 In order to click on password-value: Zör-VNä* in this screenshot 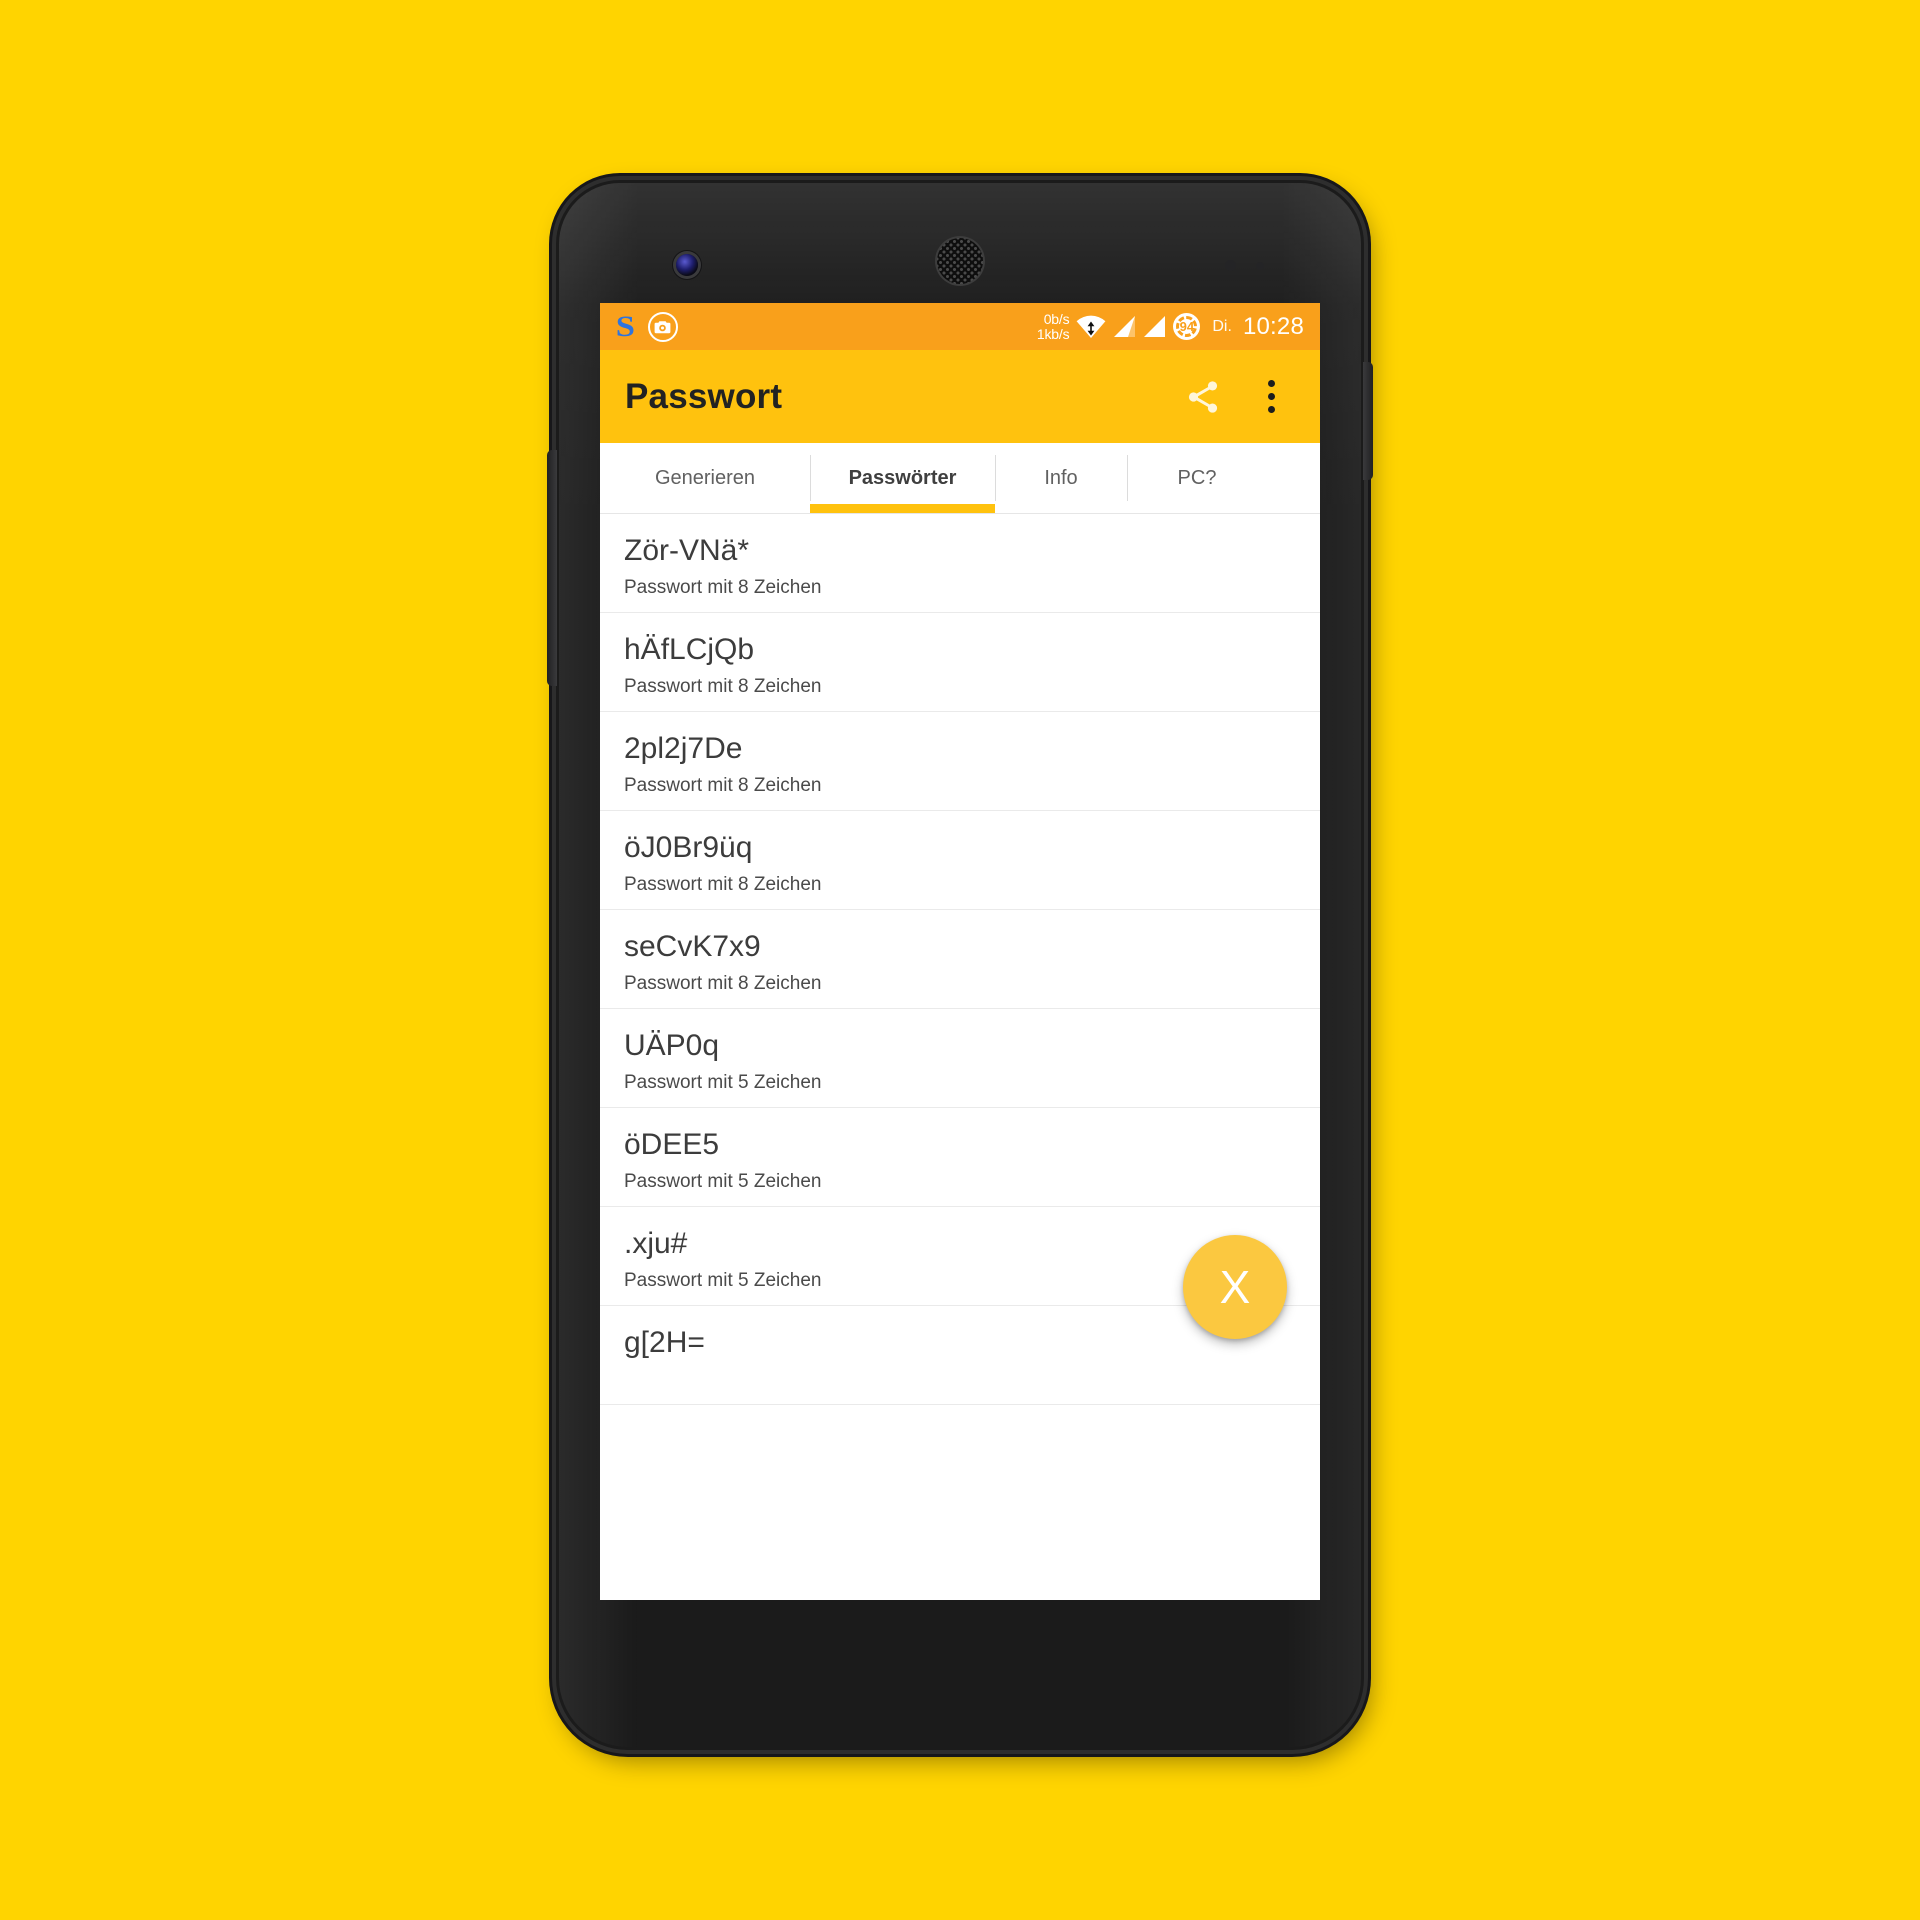, I will do `click(687, 550)`.